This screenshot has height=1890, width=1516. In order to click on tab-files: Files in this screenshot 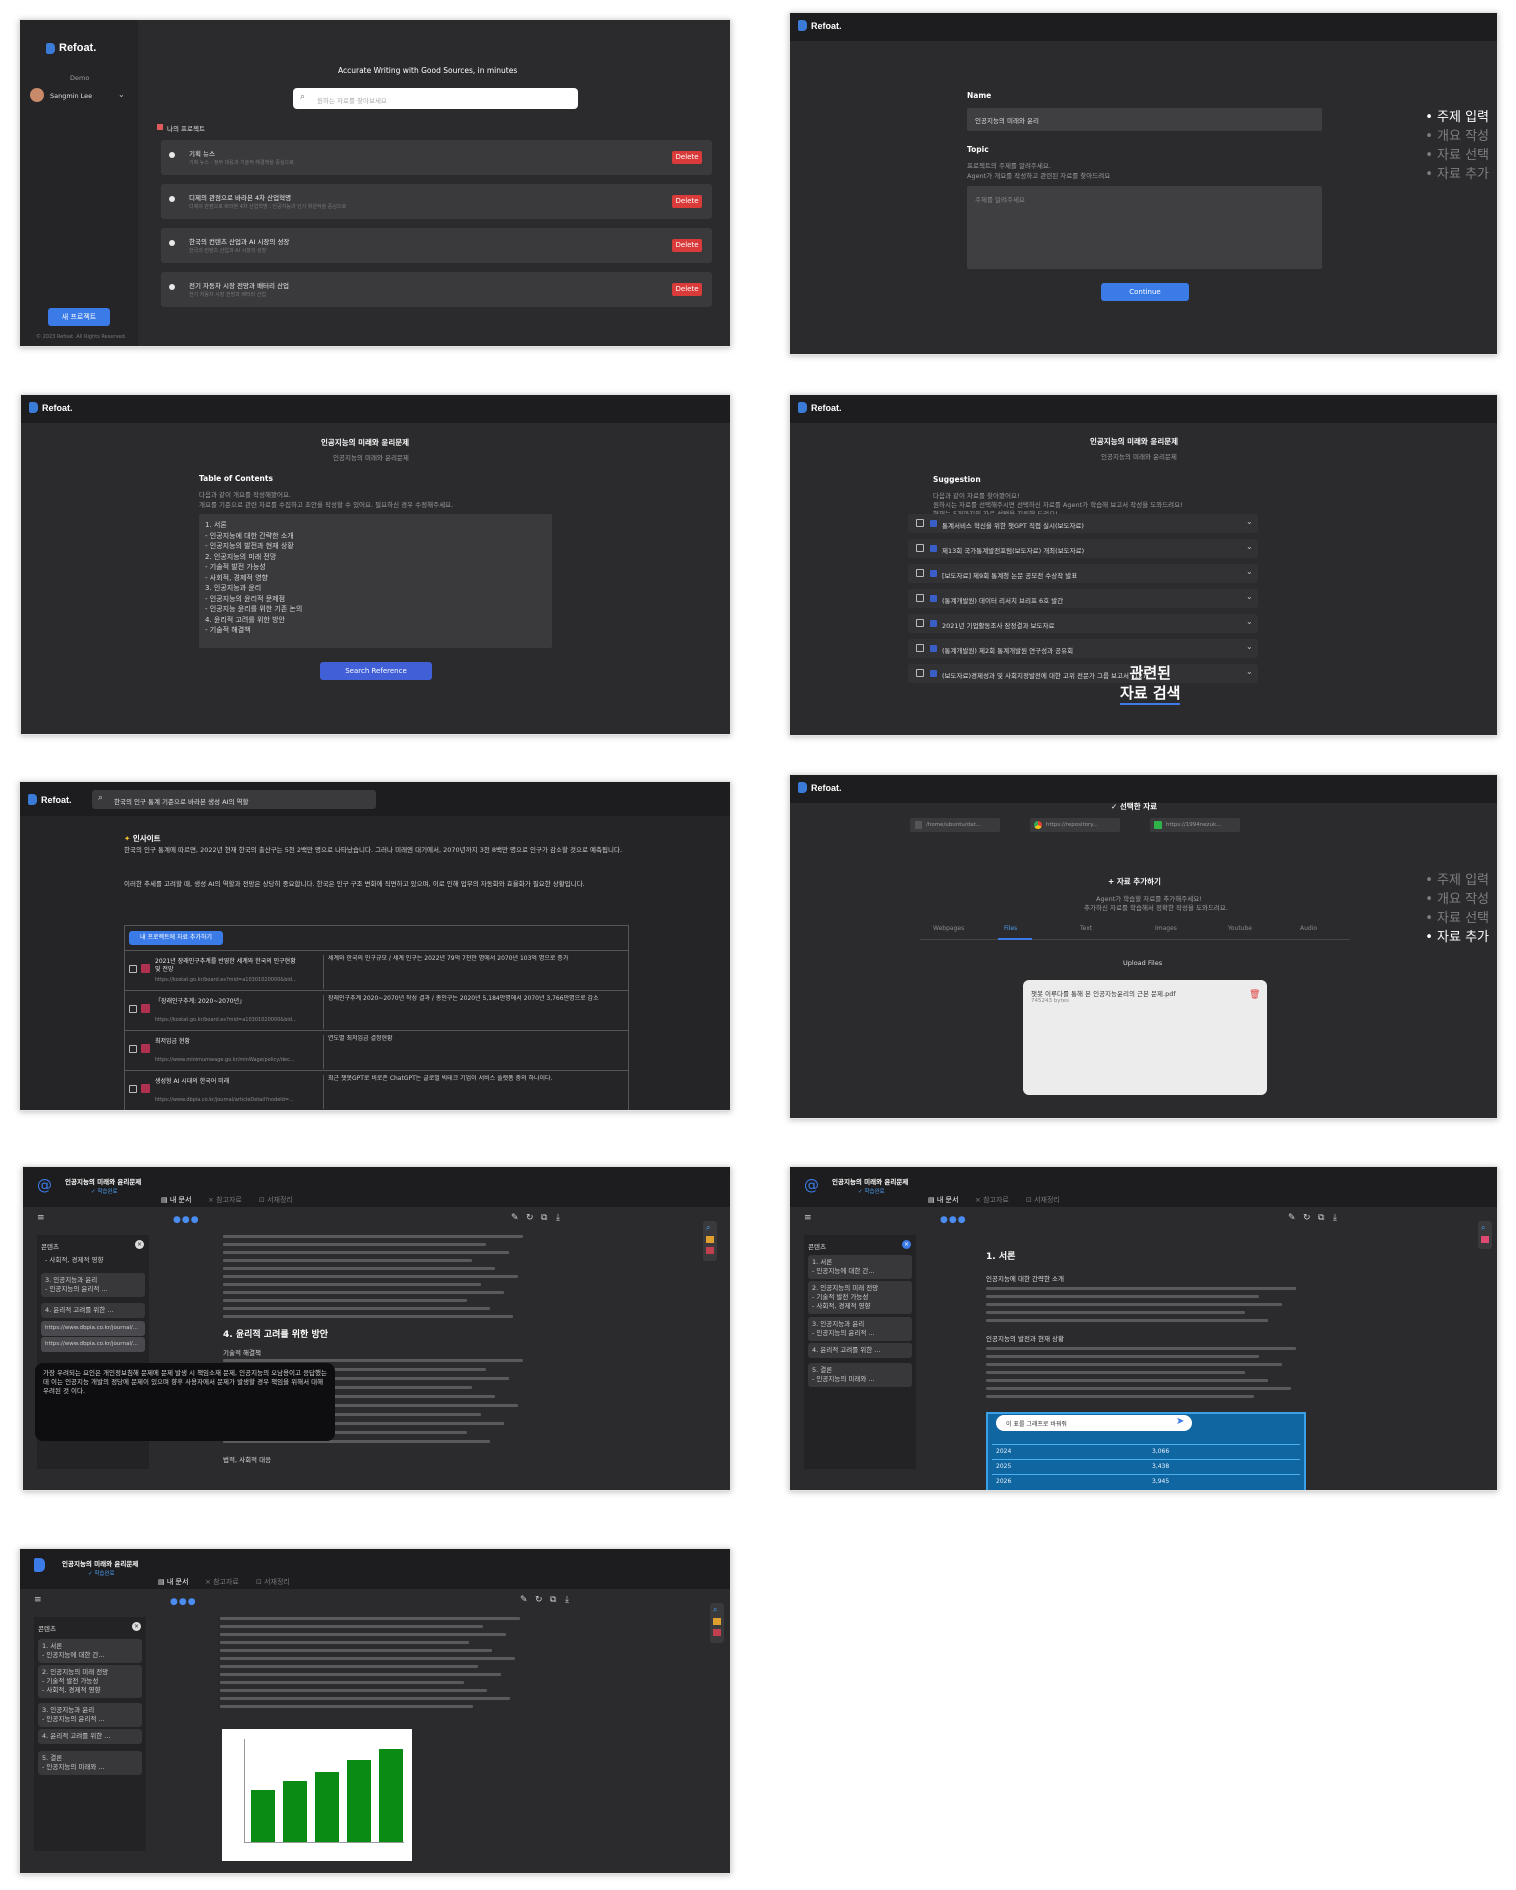, I will do `click(1010, 928)`.